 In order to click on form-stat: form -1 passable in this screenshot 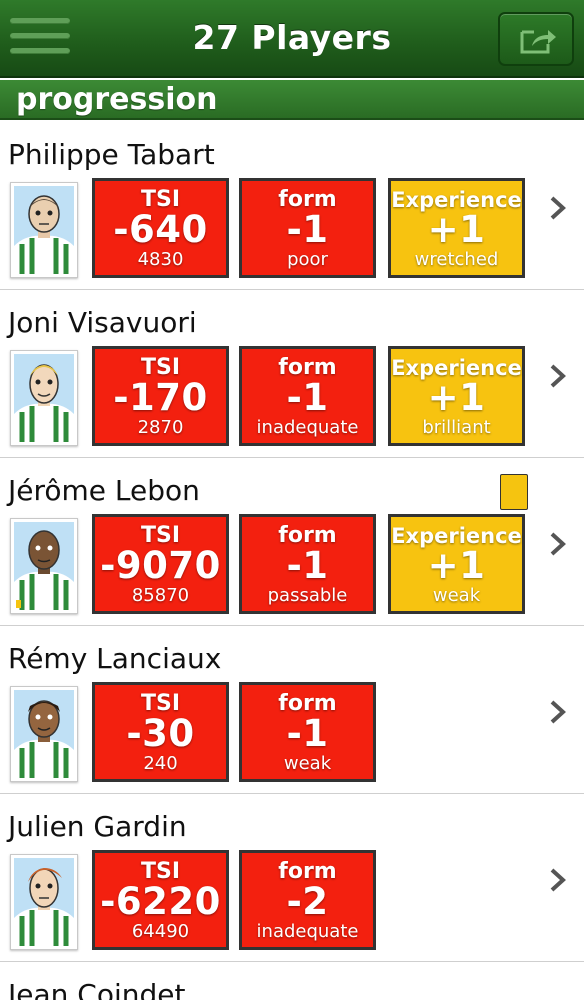, I will do `click(307, 564)`.